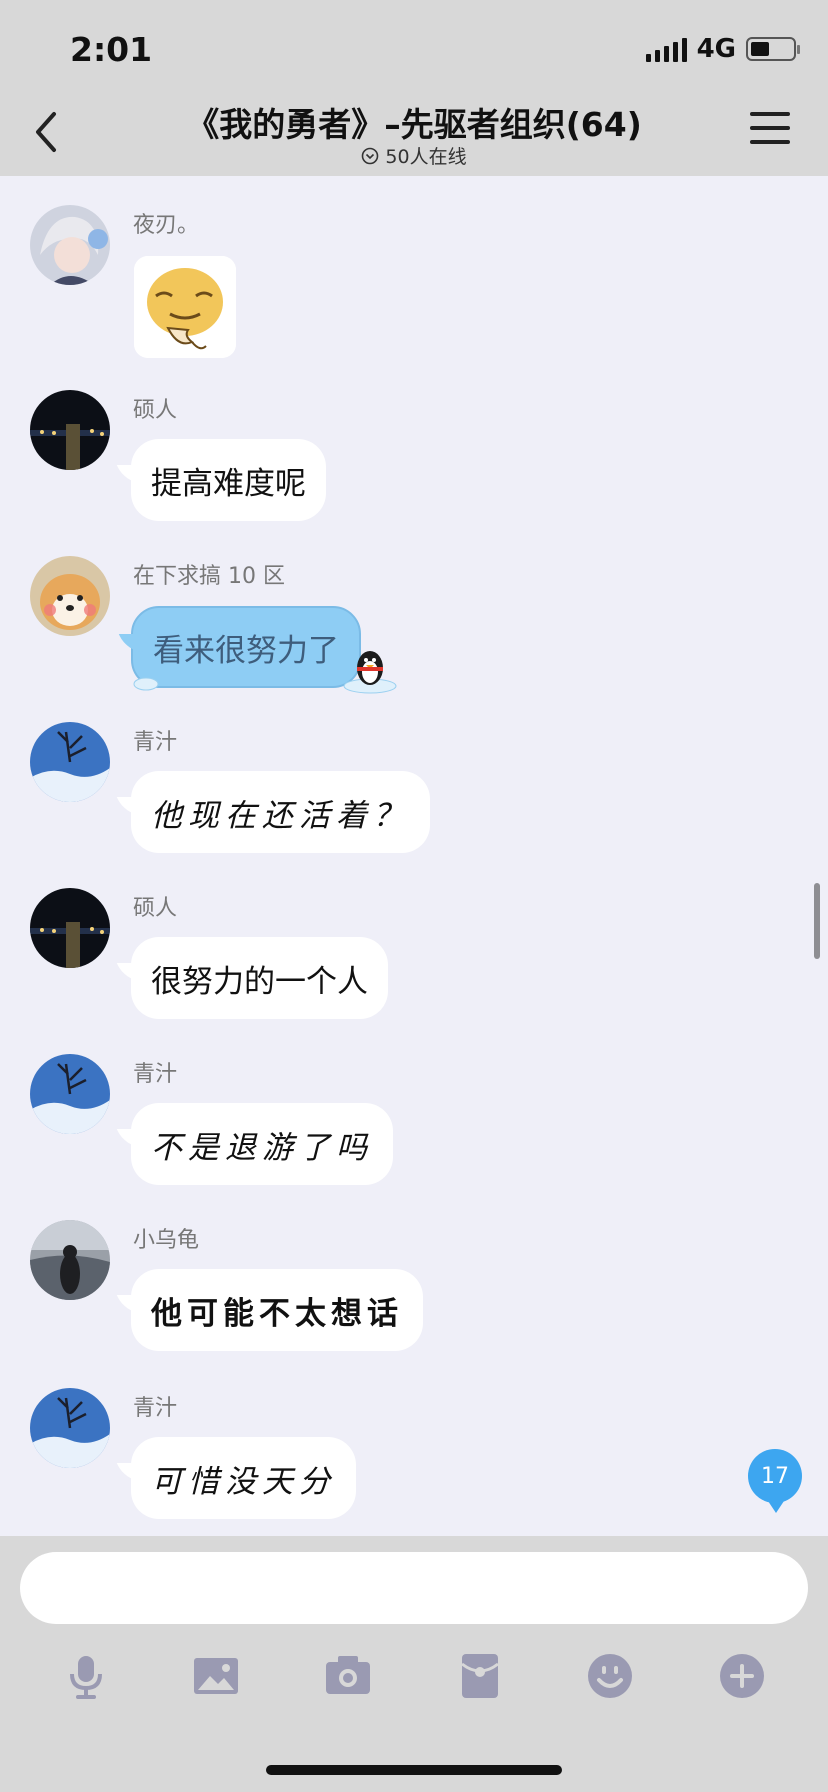 Image resolution: width=828 pixels, height=1792 pixels. Describe the element at coordinates (209, 576) in the screenshot. I see `sender-name: 在下求搞 10 区` at that location.